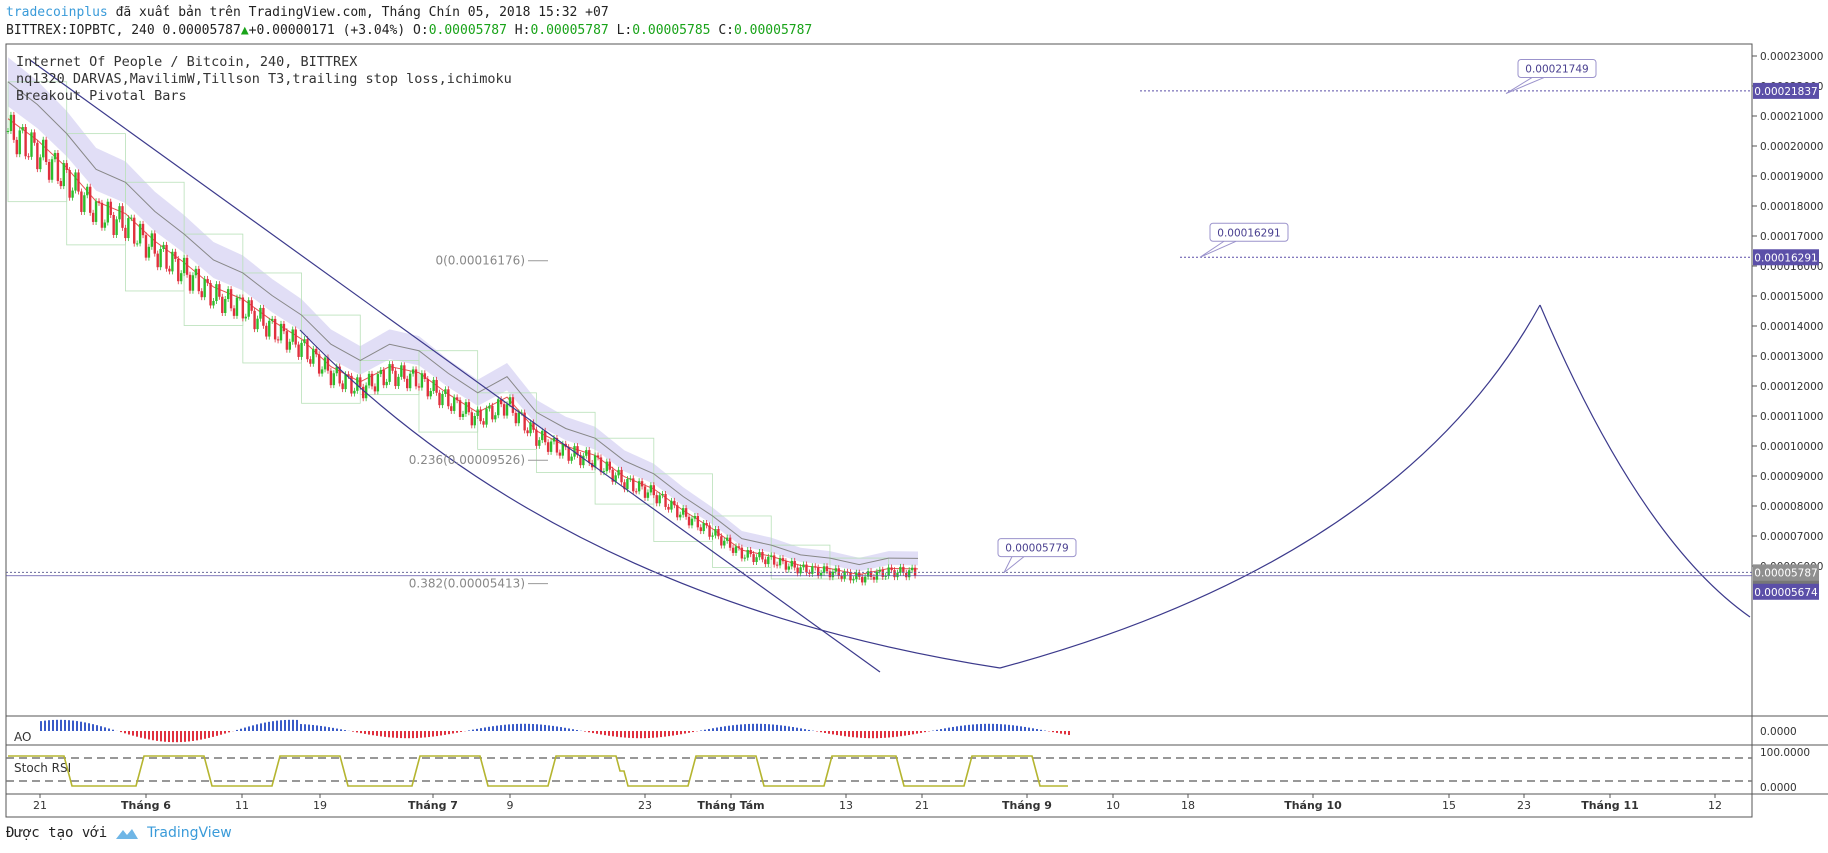  Describe the element at coordinates (1791, 57) in the screenshot. I see `y-tick-label: 0.00023000` at that location.